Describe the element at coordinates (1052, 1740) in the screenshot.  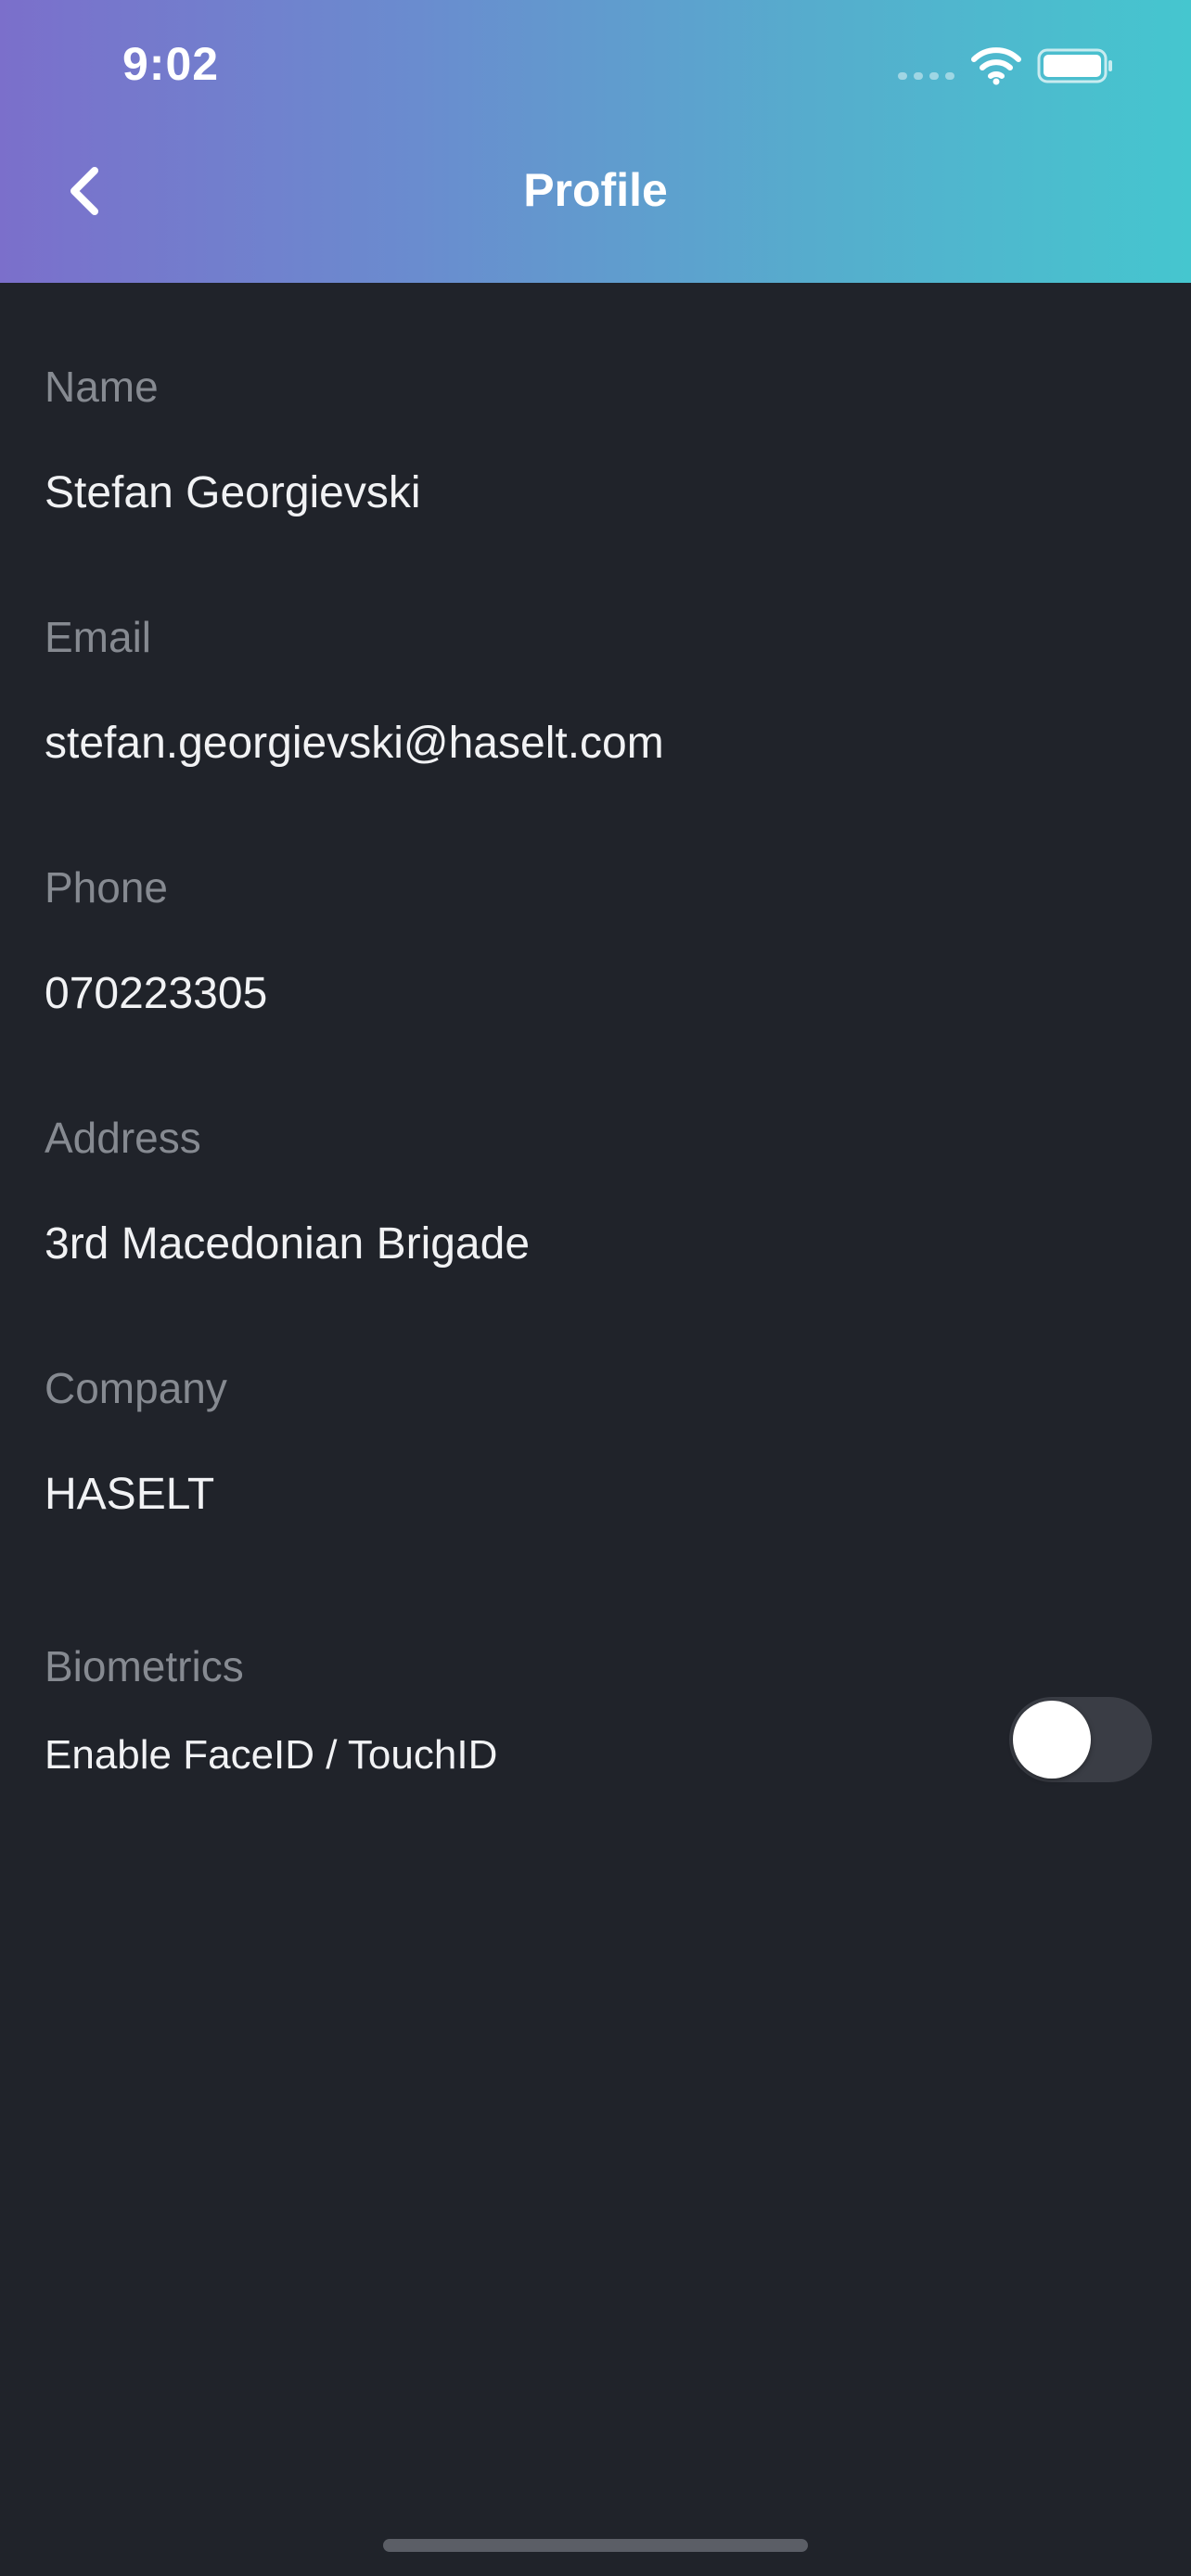
I see `toggle-knob` at that location.